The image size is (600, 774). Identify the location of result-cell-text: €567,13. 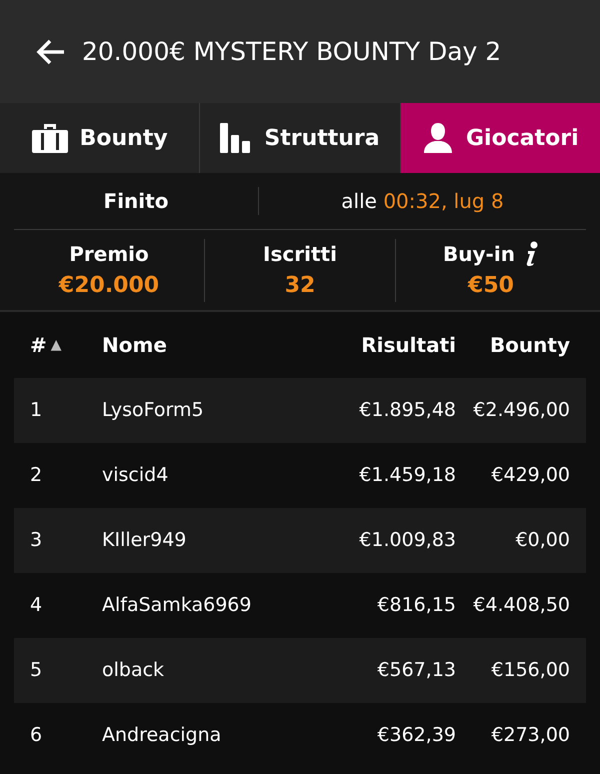
(416, 671).